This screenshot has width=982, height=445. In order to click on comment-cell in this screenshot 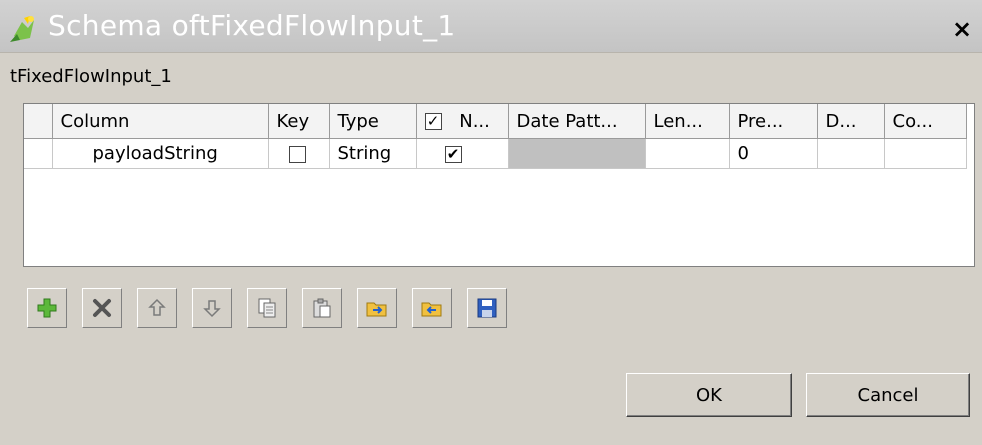, I will do `click(925, 153)`.